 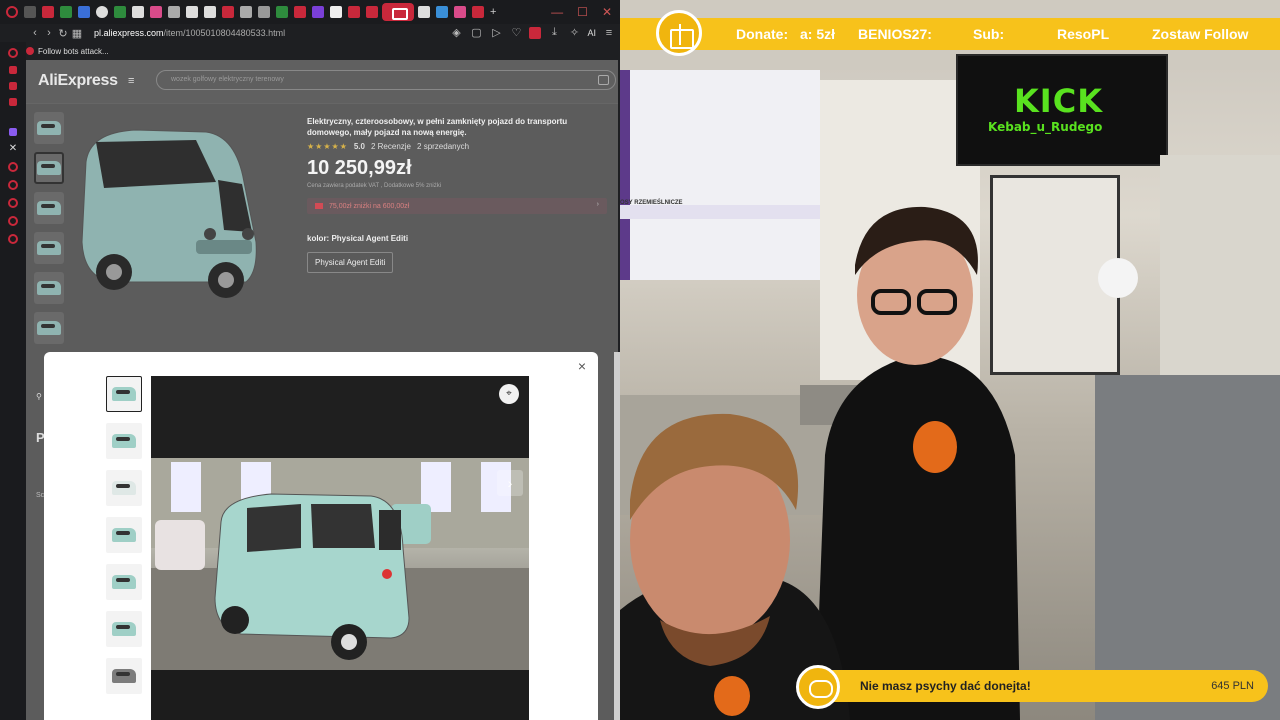 What do you see at coordinates (607, 12) in the screenshot?
I see `close-window-button: ✕` at bounding box center [607, 12].